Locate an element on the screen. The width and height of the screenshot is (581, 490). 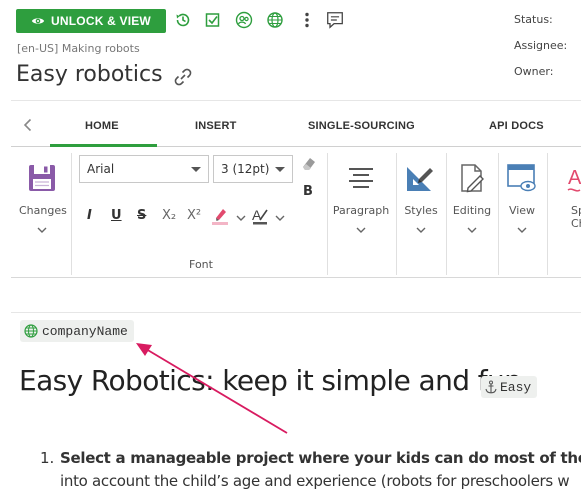
ribbon-tabs: HOME INSERT SINGLE-SOURCING API DOCS is located at coordinates (296, 124).